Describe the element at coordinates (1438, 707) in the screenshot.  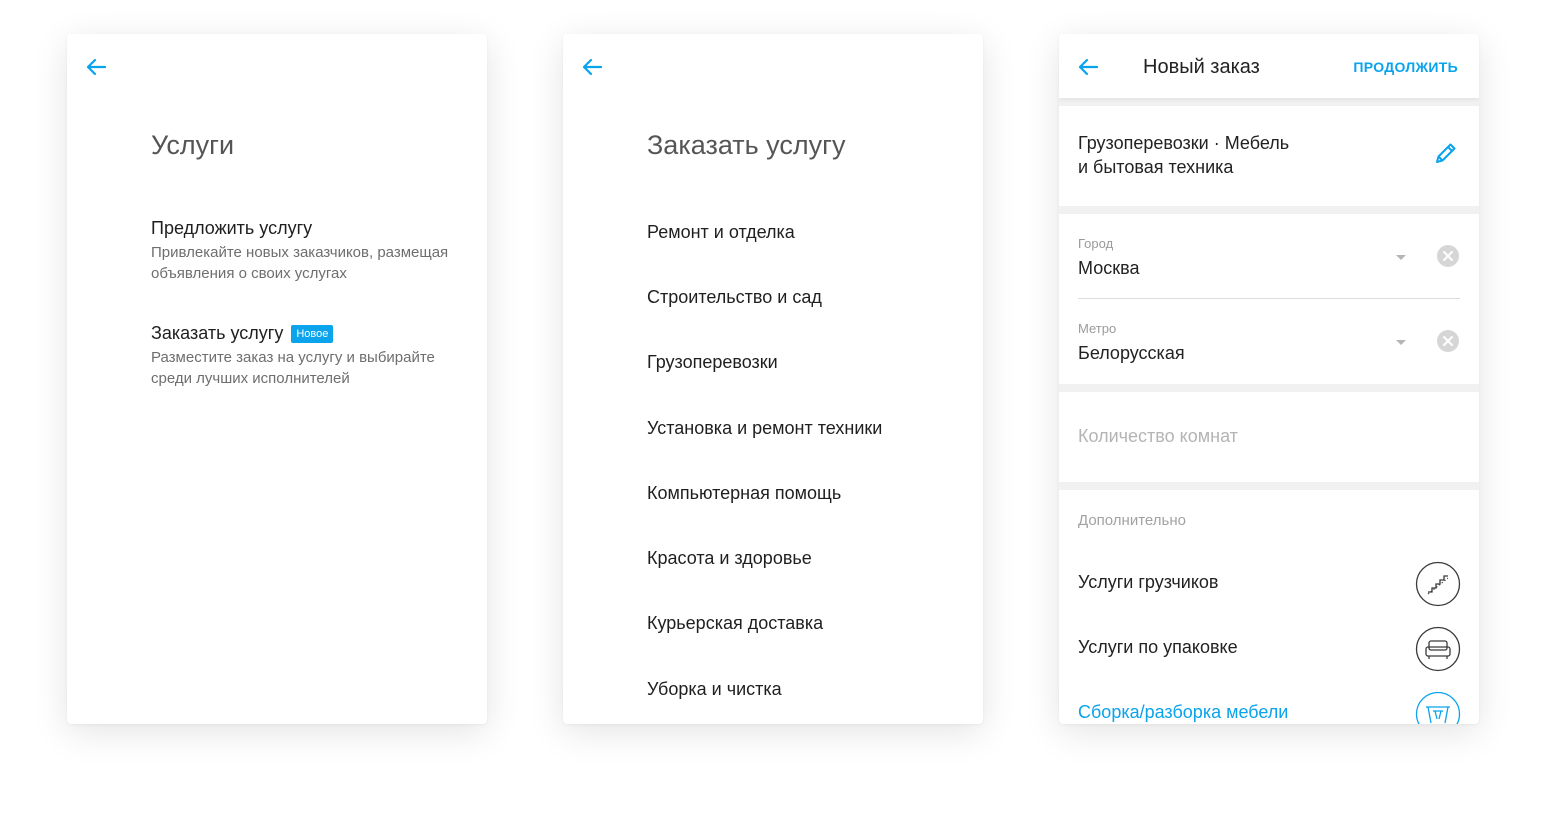
I see `table-icon` at that location.